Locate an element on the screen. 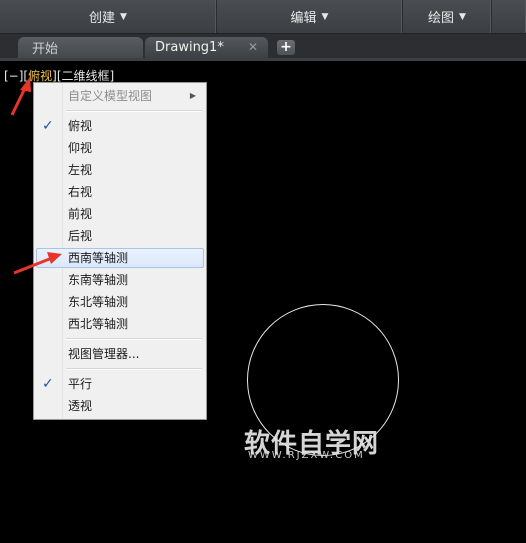  close-icon: ✕ is located at coordinates (253, 47).